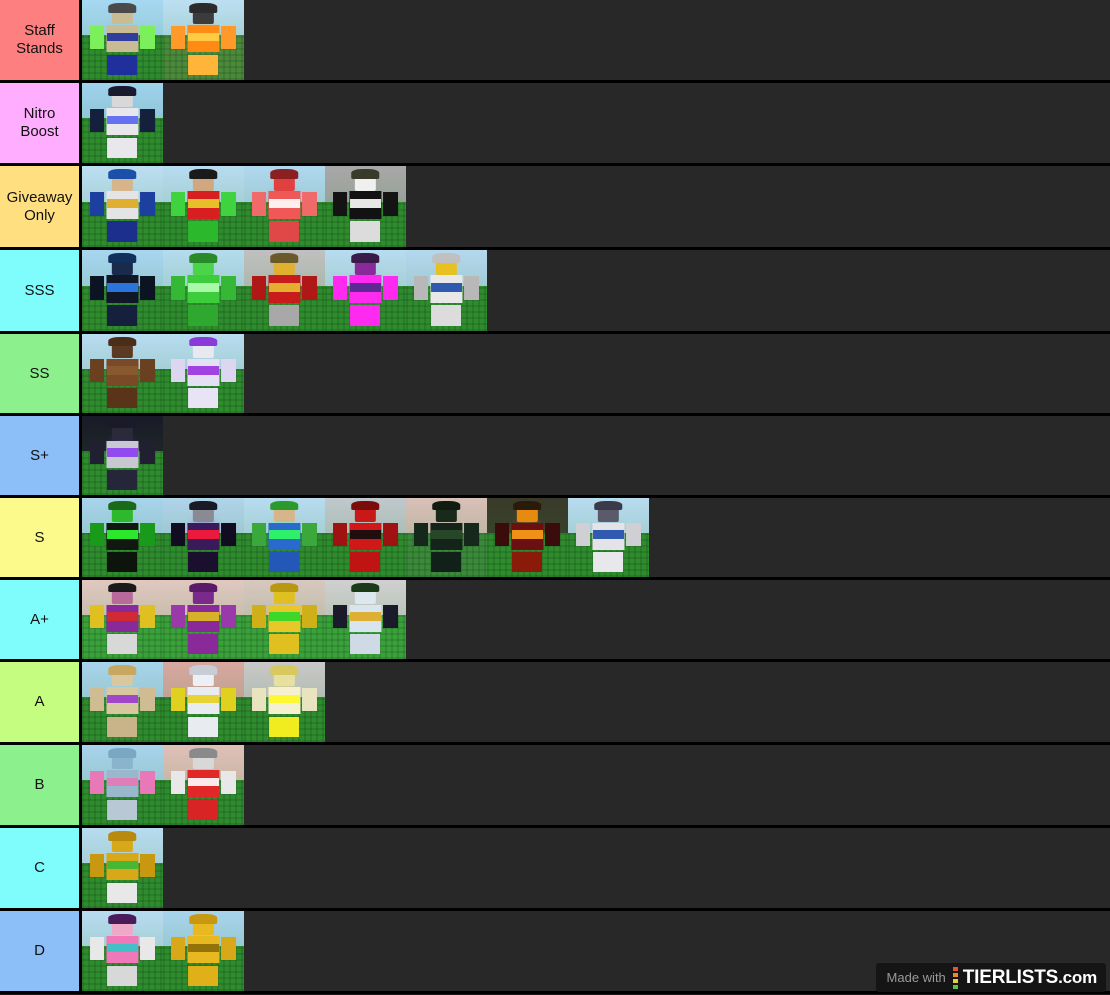 The image size is (1110, 995). I want to click on tier-label-sss: SSS, so click(41, 290).